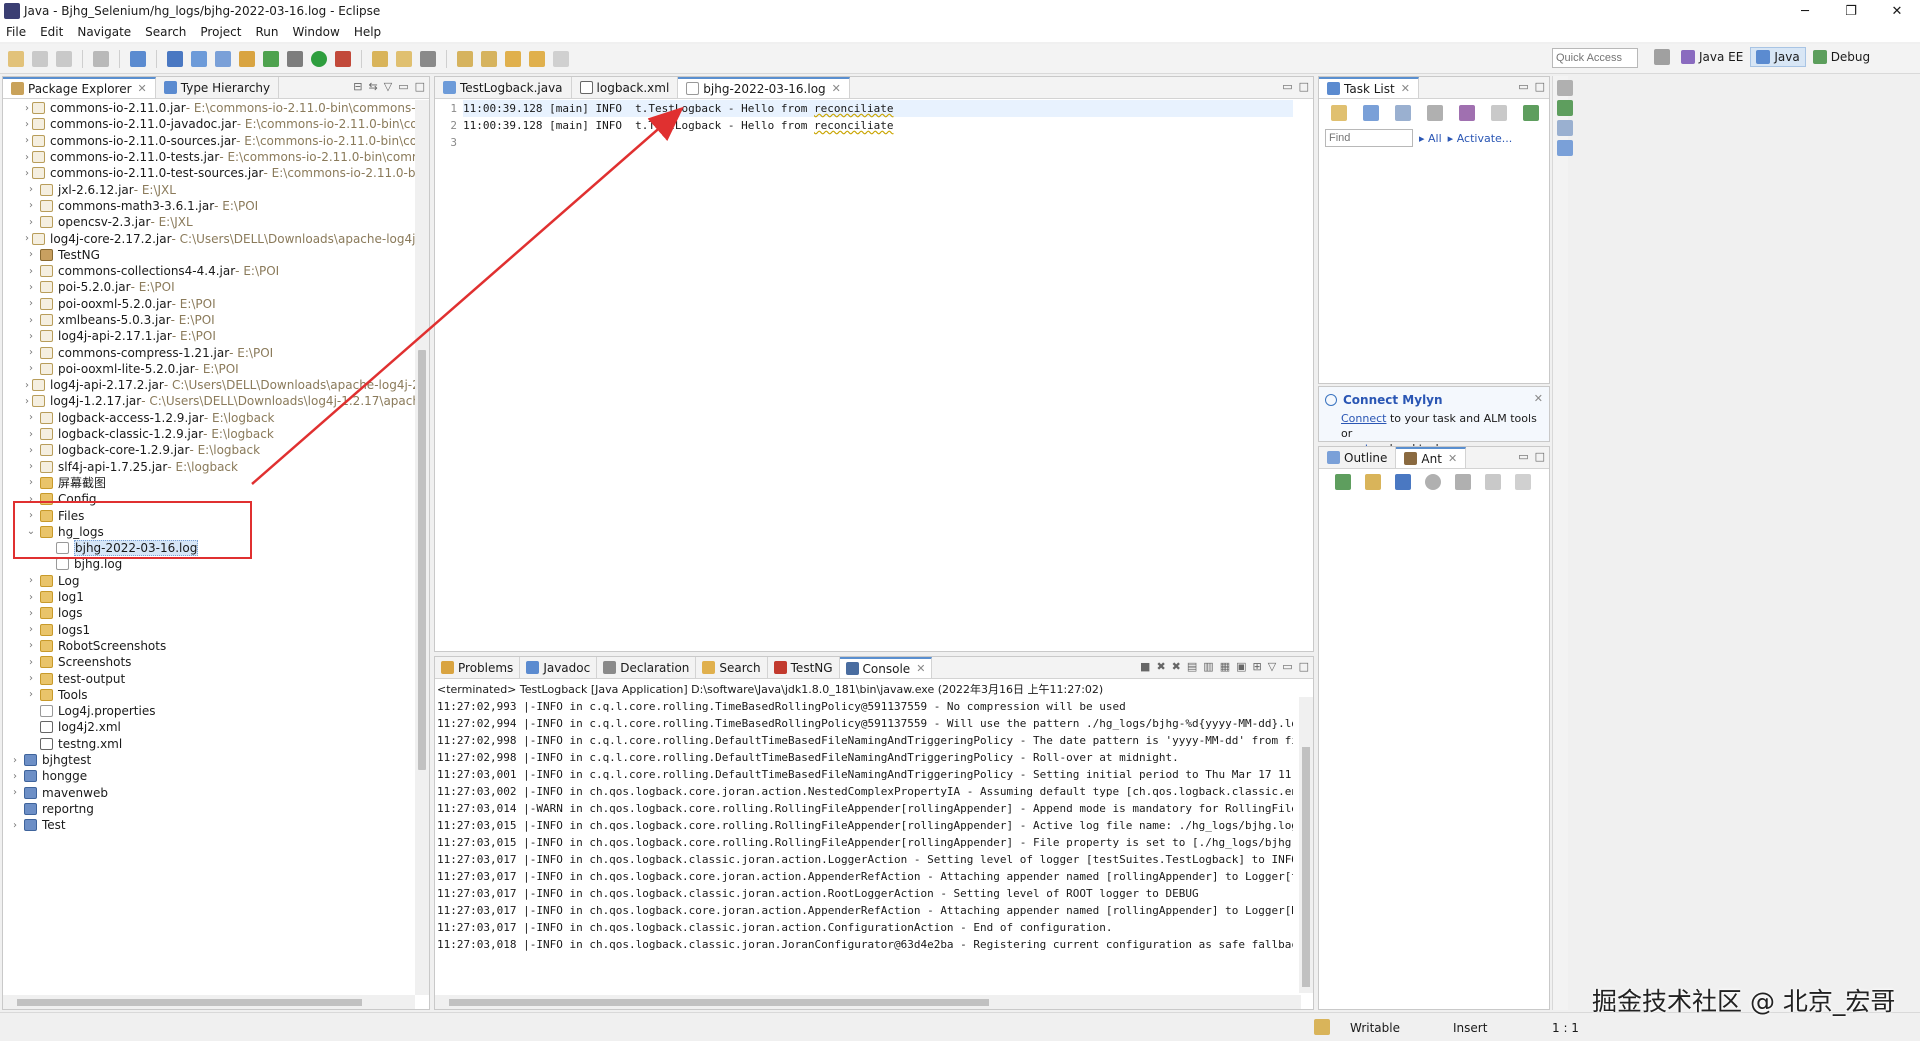  Describe the element at coordinates (1595, 58) in the screenshot. I see `quick-access-input` at that location.